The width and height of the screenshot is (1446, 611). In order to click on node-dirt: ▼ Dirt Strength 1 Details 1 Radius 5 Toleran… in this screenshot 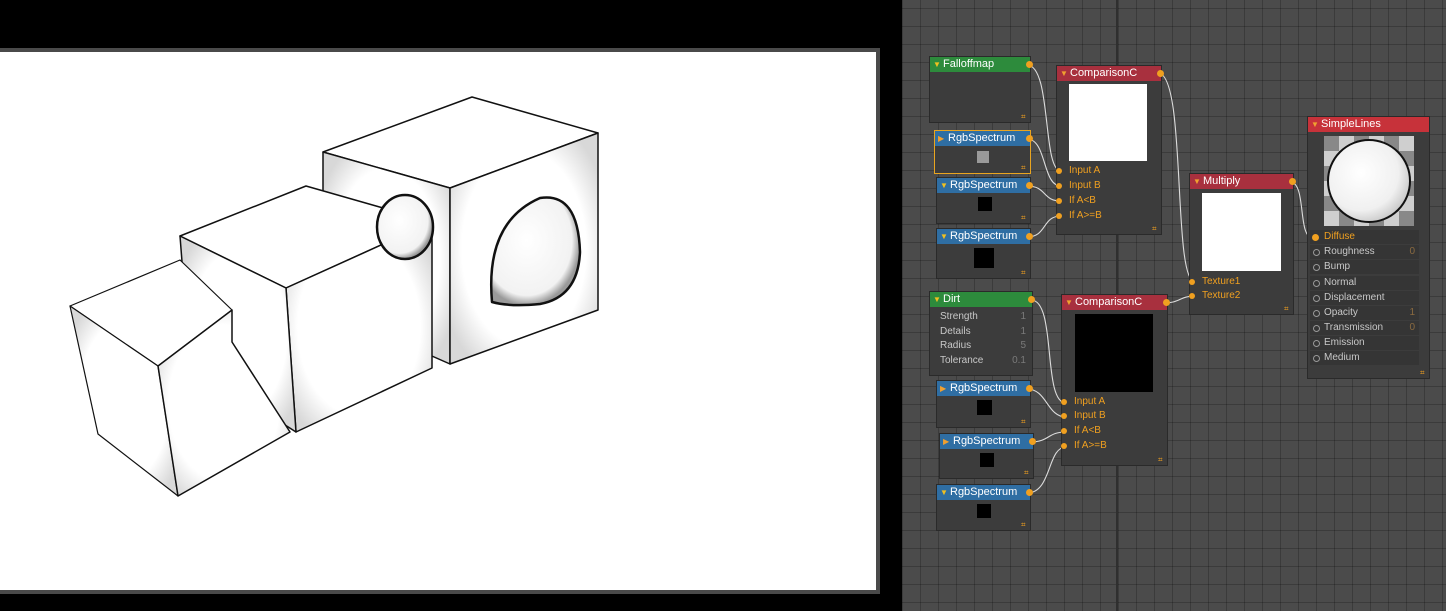, I will do `click(982, 333)`.